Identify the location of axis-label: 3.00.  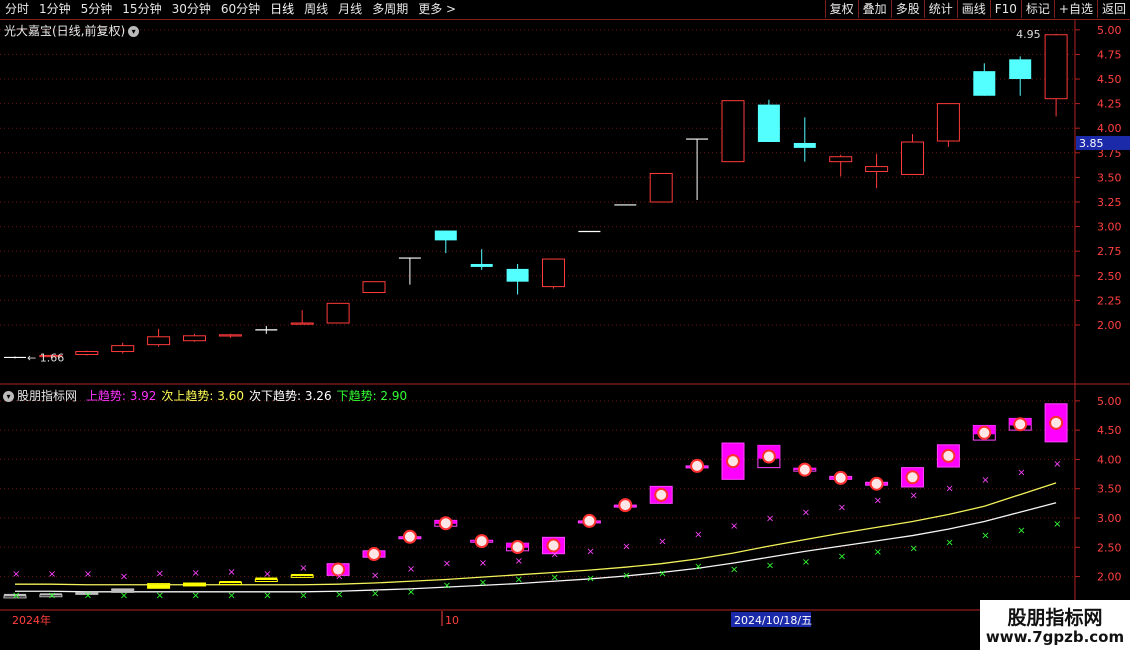
(1109, 227).